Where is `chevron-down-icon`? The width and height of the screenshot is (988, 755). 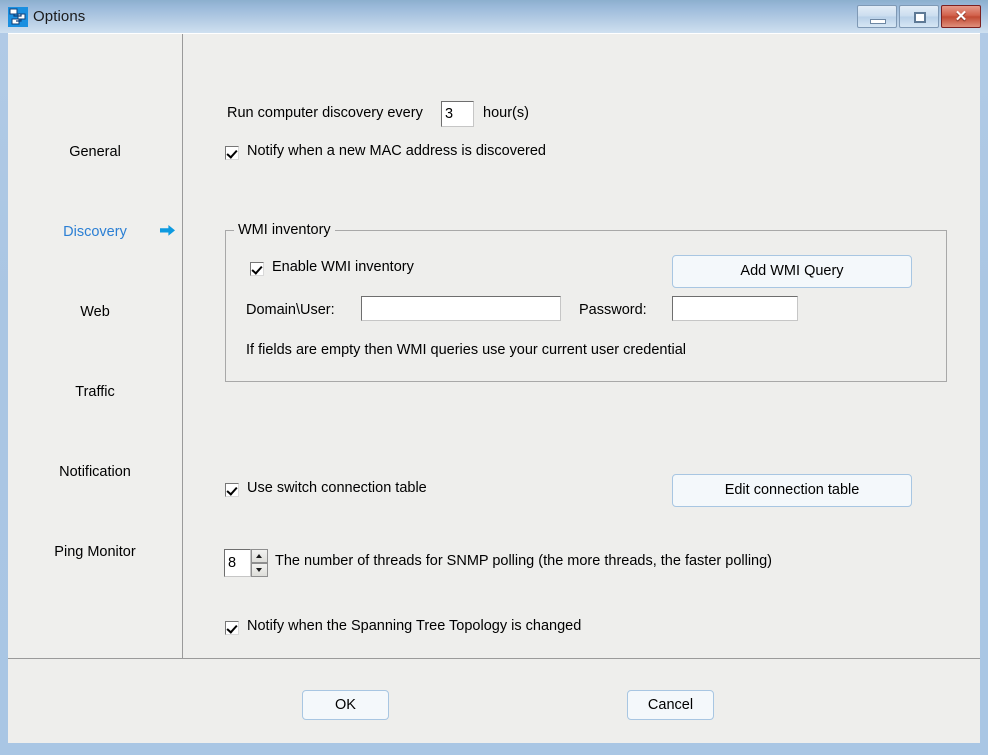 chevron-down-icon is located at coordinates (259, 570).